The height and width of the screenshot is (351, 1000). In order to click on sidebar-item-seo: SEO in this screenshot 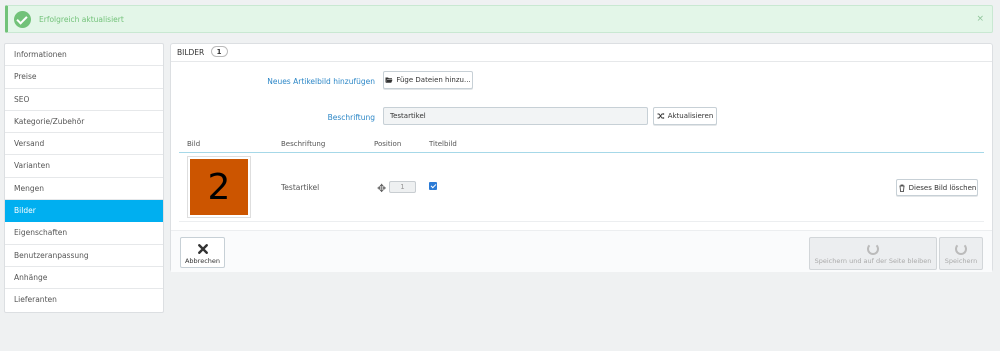, I will do `click(84, 100)`.